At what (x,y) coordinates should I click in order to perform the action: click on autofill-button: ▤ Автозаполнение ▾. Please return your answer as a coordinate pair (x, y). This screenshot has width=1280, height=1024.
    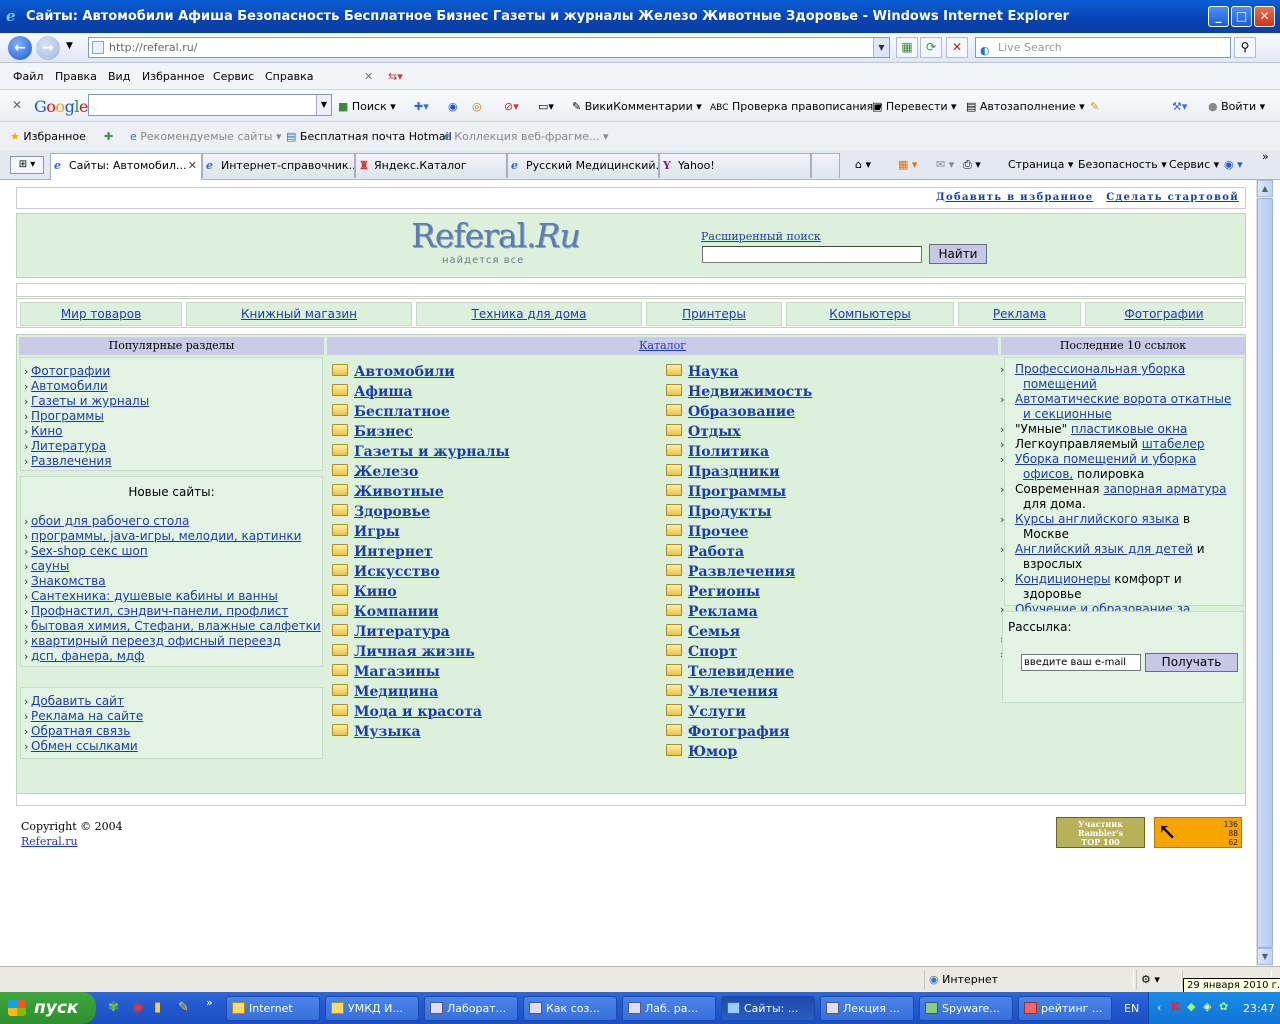
    Looking at the image, I should click on (1025, 106).